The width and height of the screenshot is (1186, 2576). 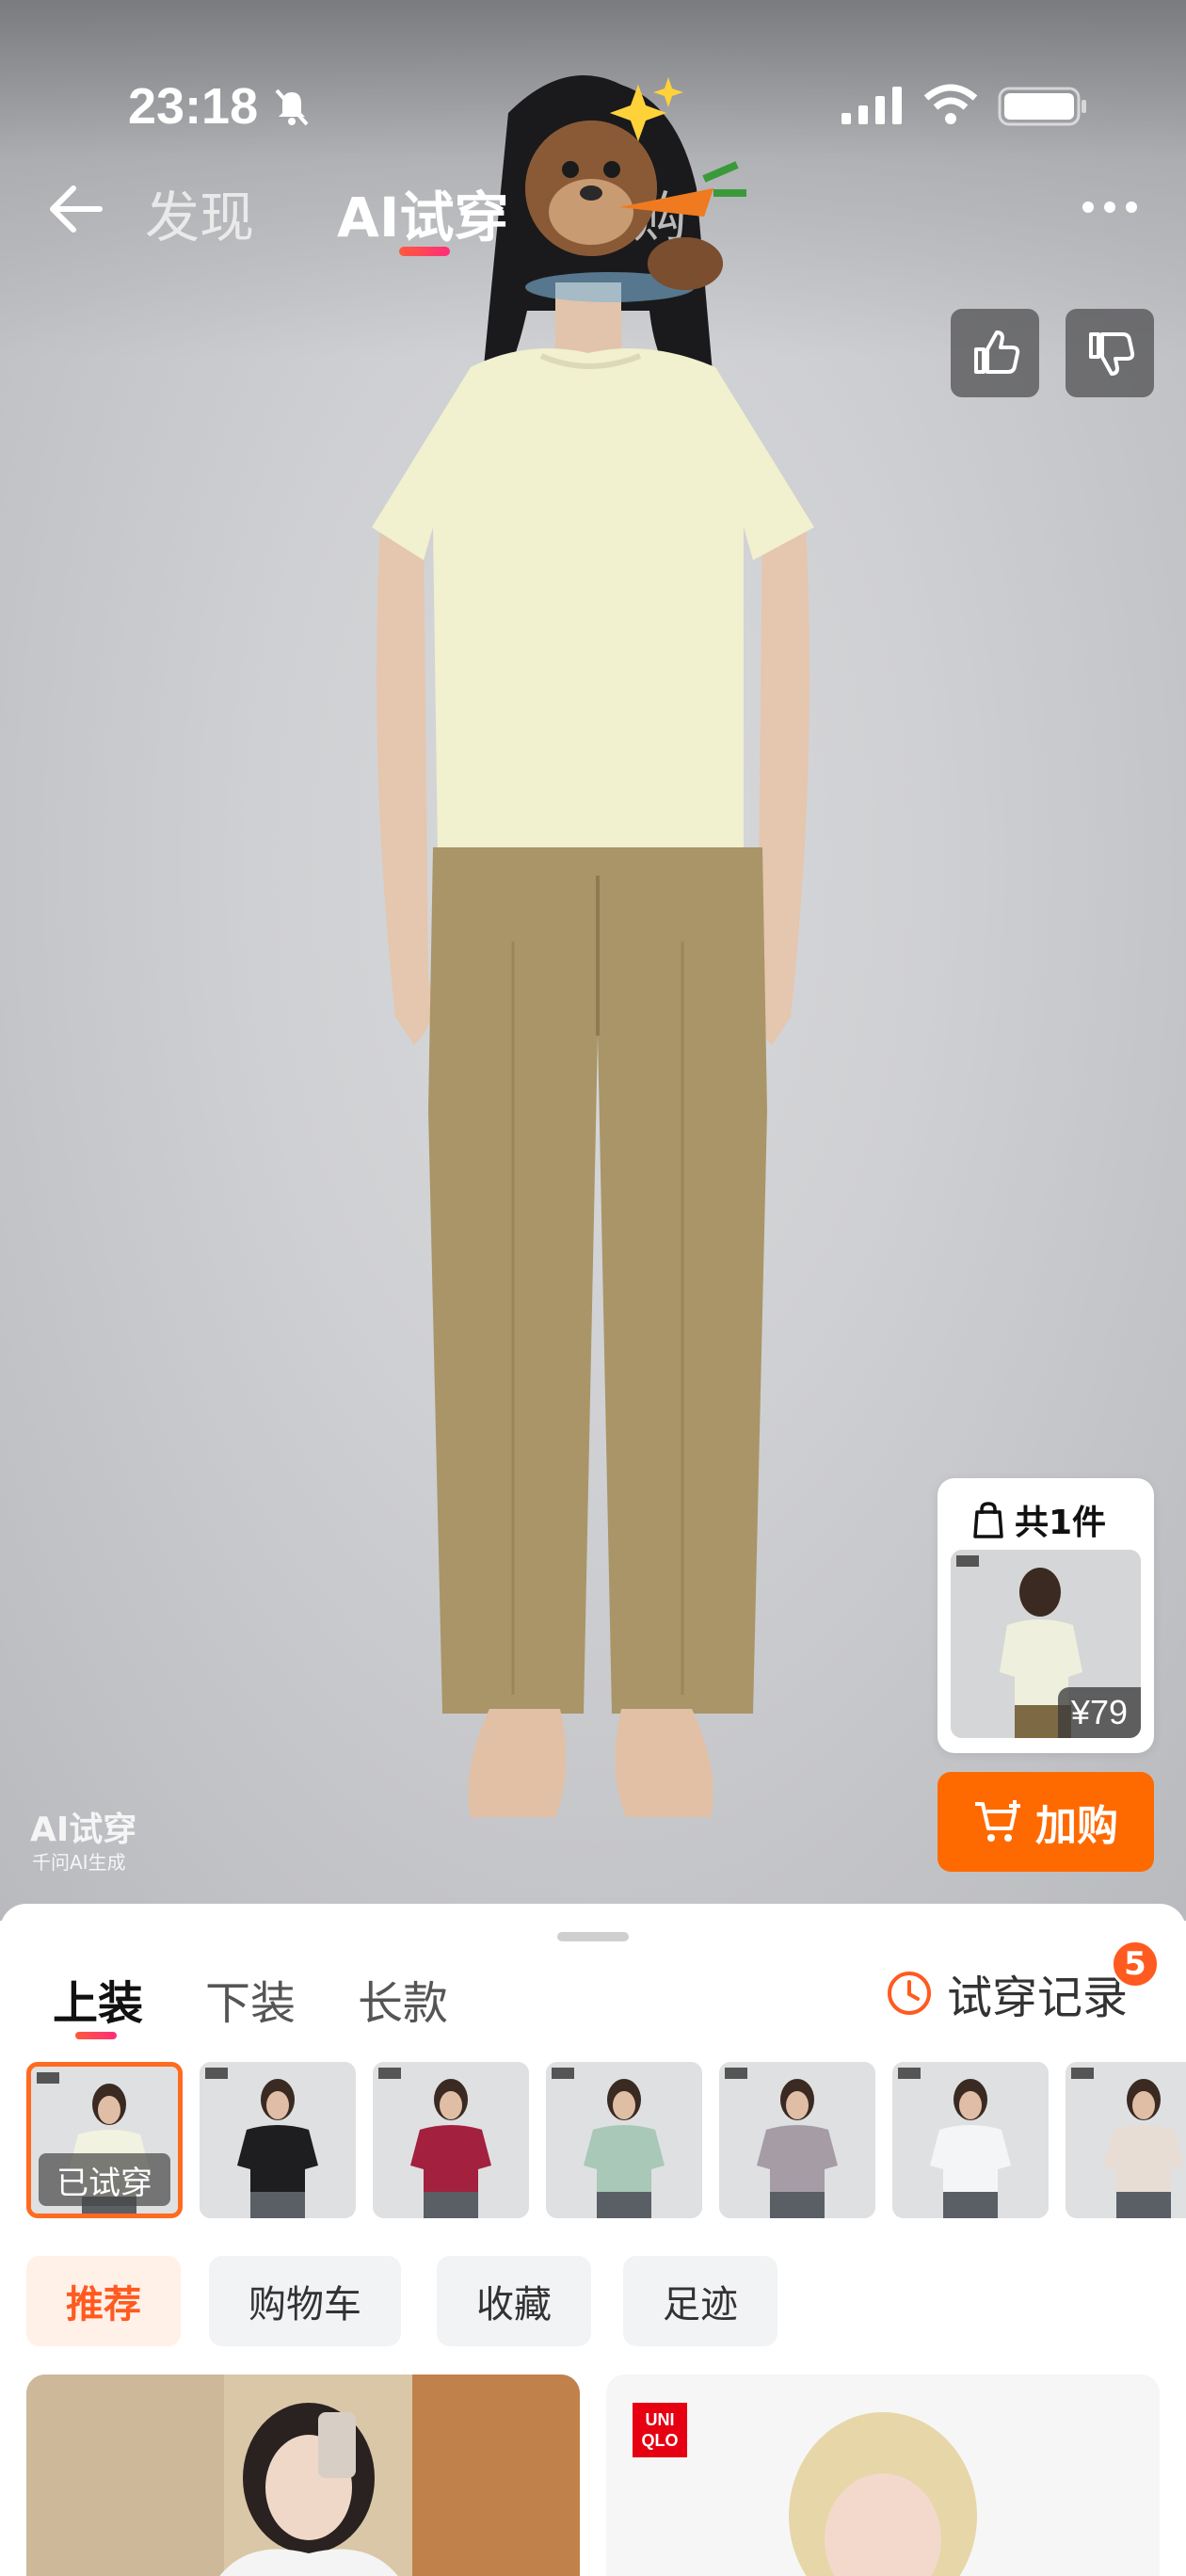 I want to click on active-tab-indicator, so click(x=424, y=251).